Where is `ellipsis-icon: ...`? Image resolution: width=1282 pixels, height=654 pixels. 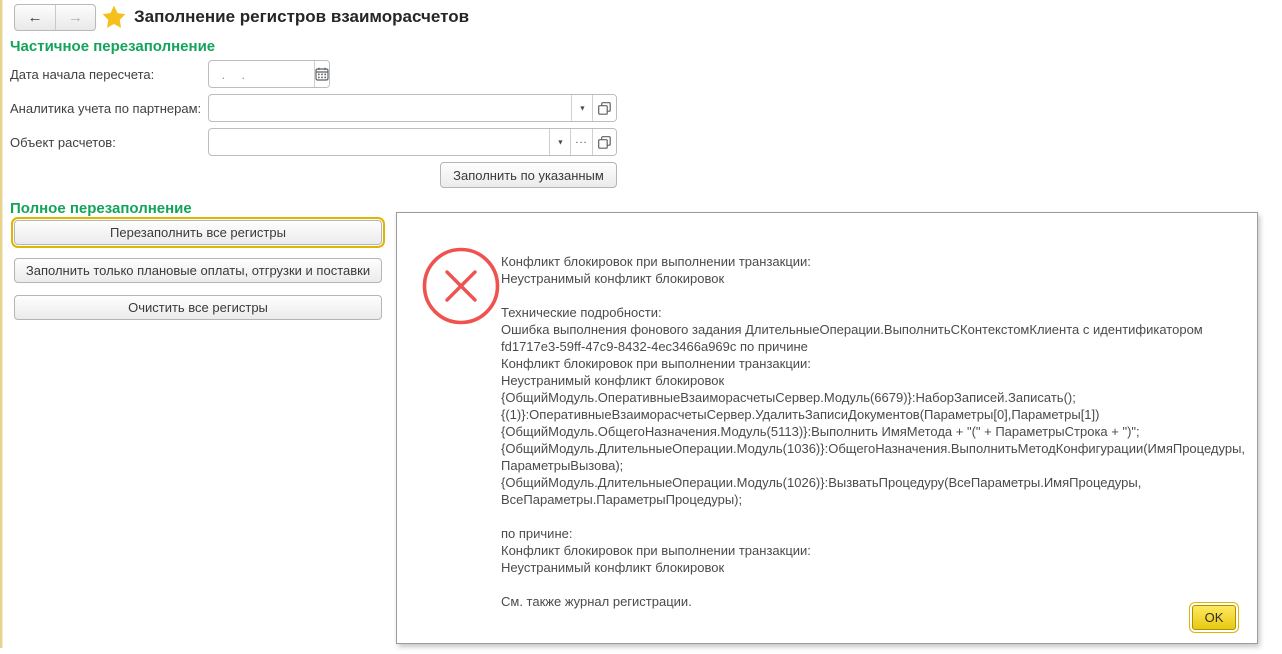 ellipsis-icon: ... is located at coordinates (581, 140).